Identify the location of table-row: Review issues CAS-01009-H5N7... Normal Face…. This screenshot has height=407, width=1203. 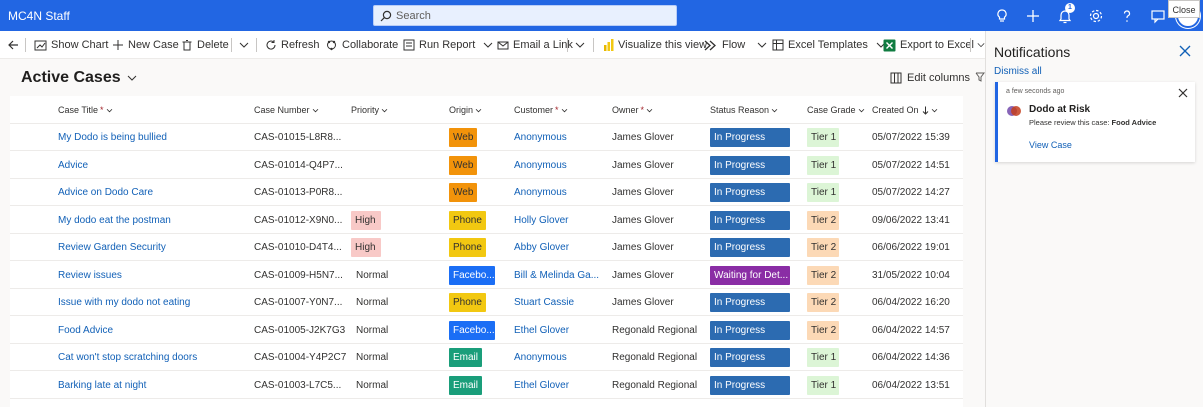
(486, 275).